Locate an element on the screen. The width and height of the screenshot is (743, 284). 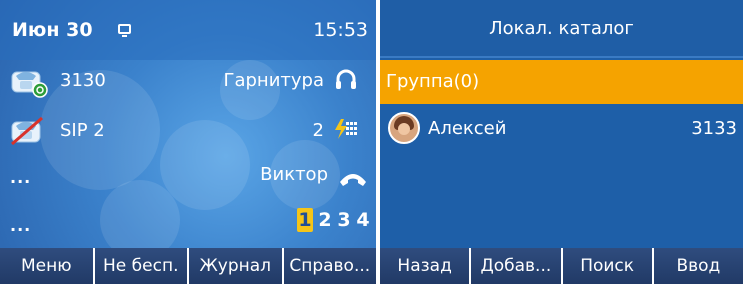
page-indicator: 1 2 3 4 is located at coordinates (333, 220).